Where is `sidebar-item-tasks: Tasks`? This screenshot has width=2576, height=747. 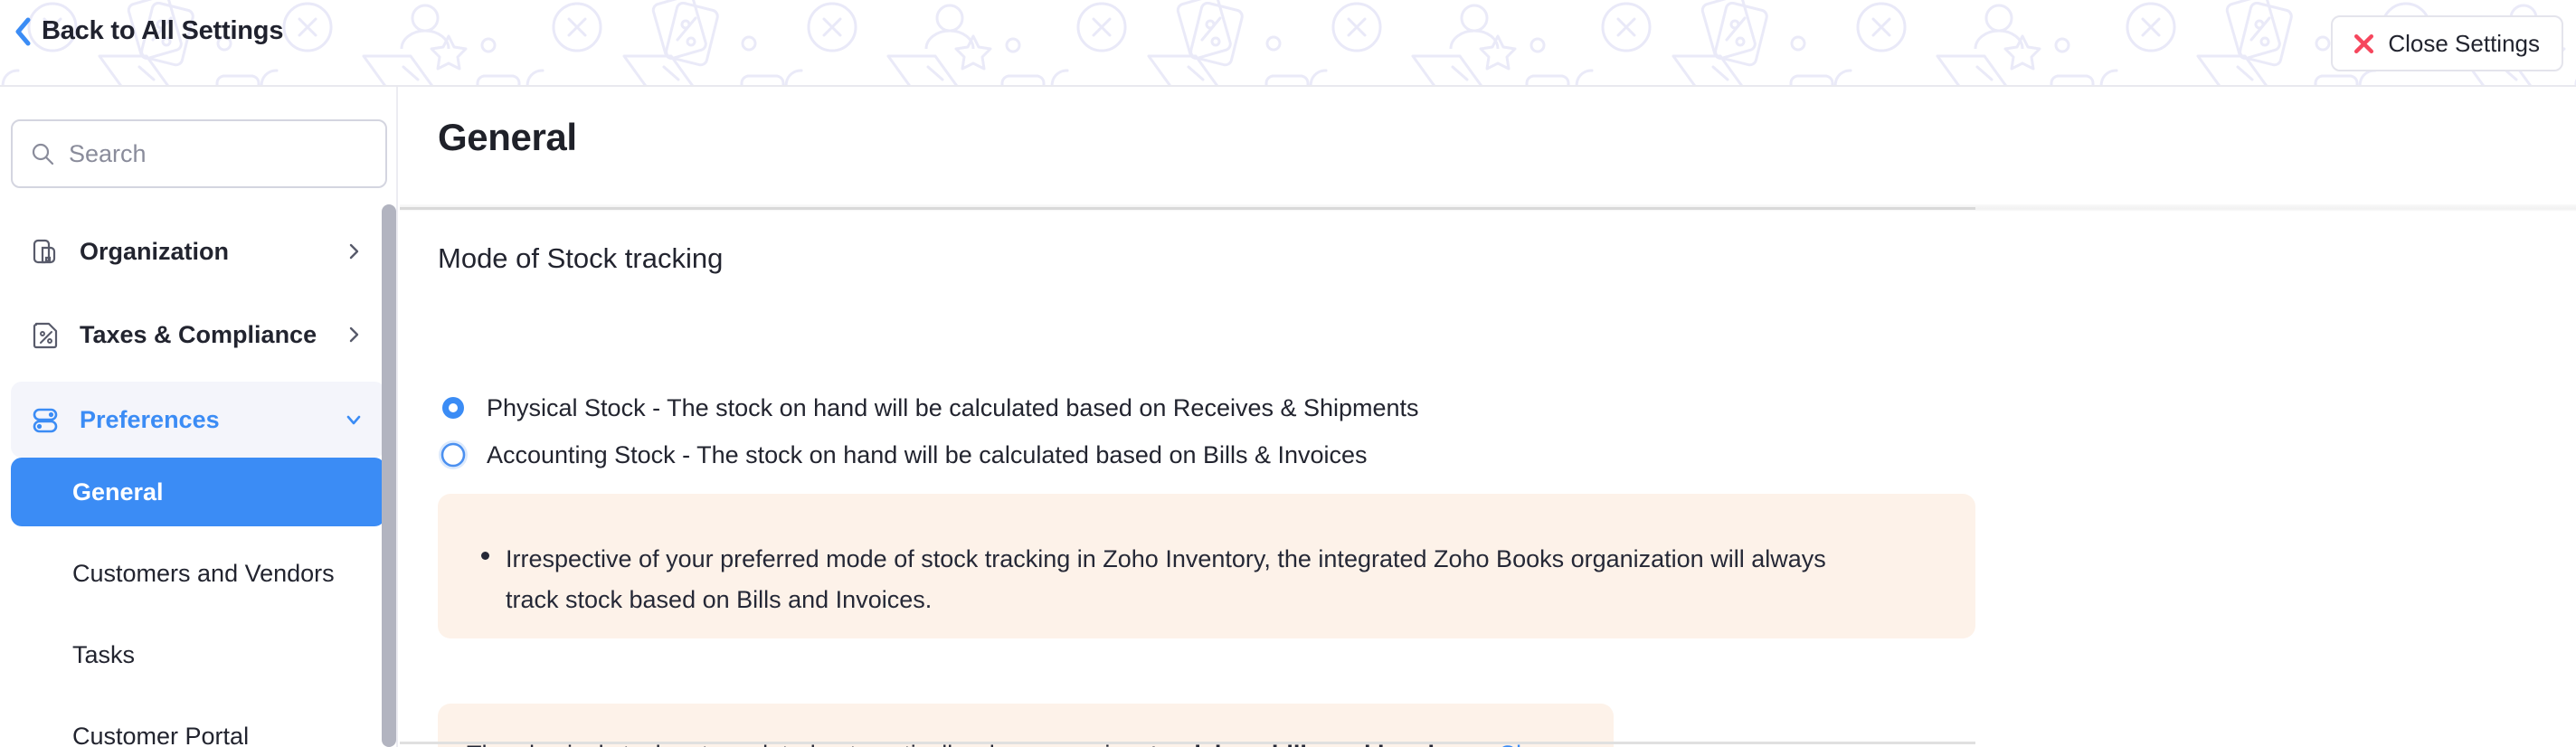
sidebar-item-tasks: Tasks is located at coordinates (198, 654).